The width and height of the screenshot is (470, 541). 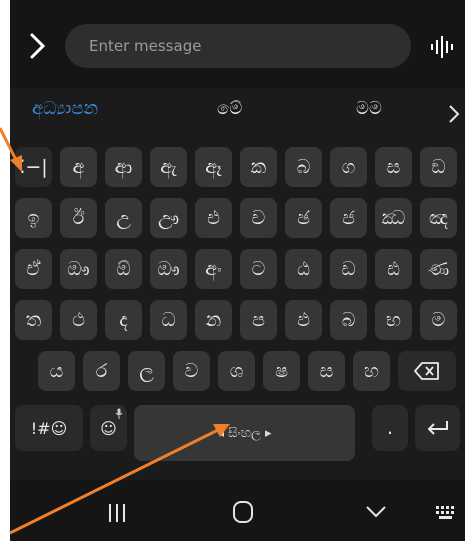 What do you see at coordinates (348, 218) in the screenshot?
I see `key: ජ` at bounding box center [348, 218].